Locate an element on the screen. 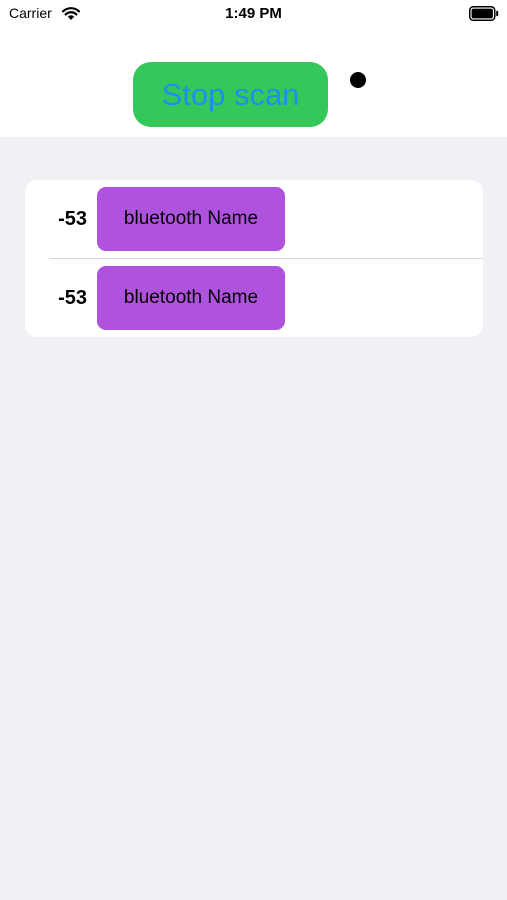  battery-icon is located at coordinates (484, 13).